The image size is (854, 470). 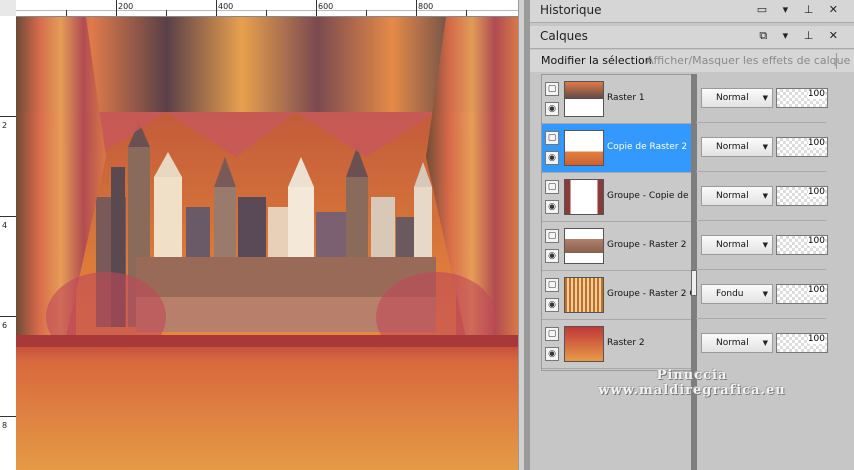 What do you see at coordinates (692, 37) in the screenshot?
I see `layers-panel-header: Calques ⧉ ▾ ⊥ ✕` at bounding box center [692, 37].